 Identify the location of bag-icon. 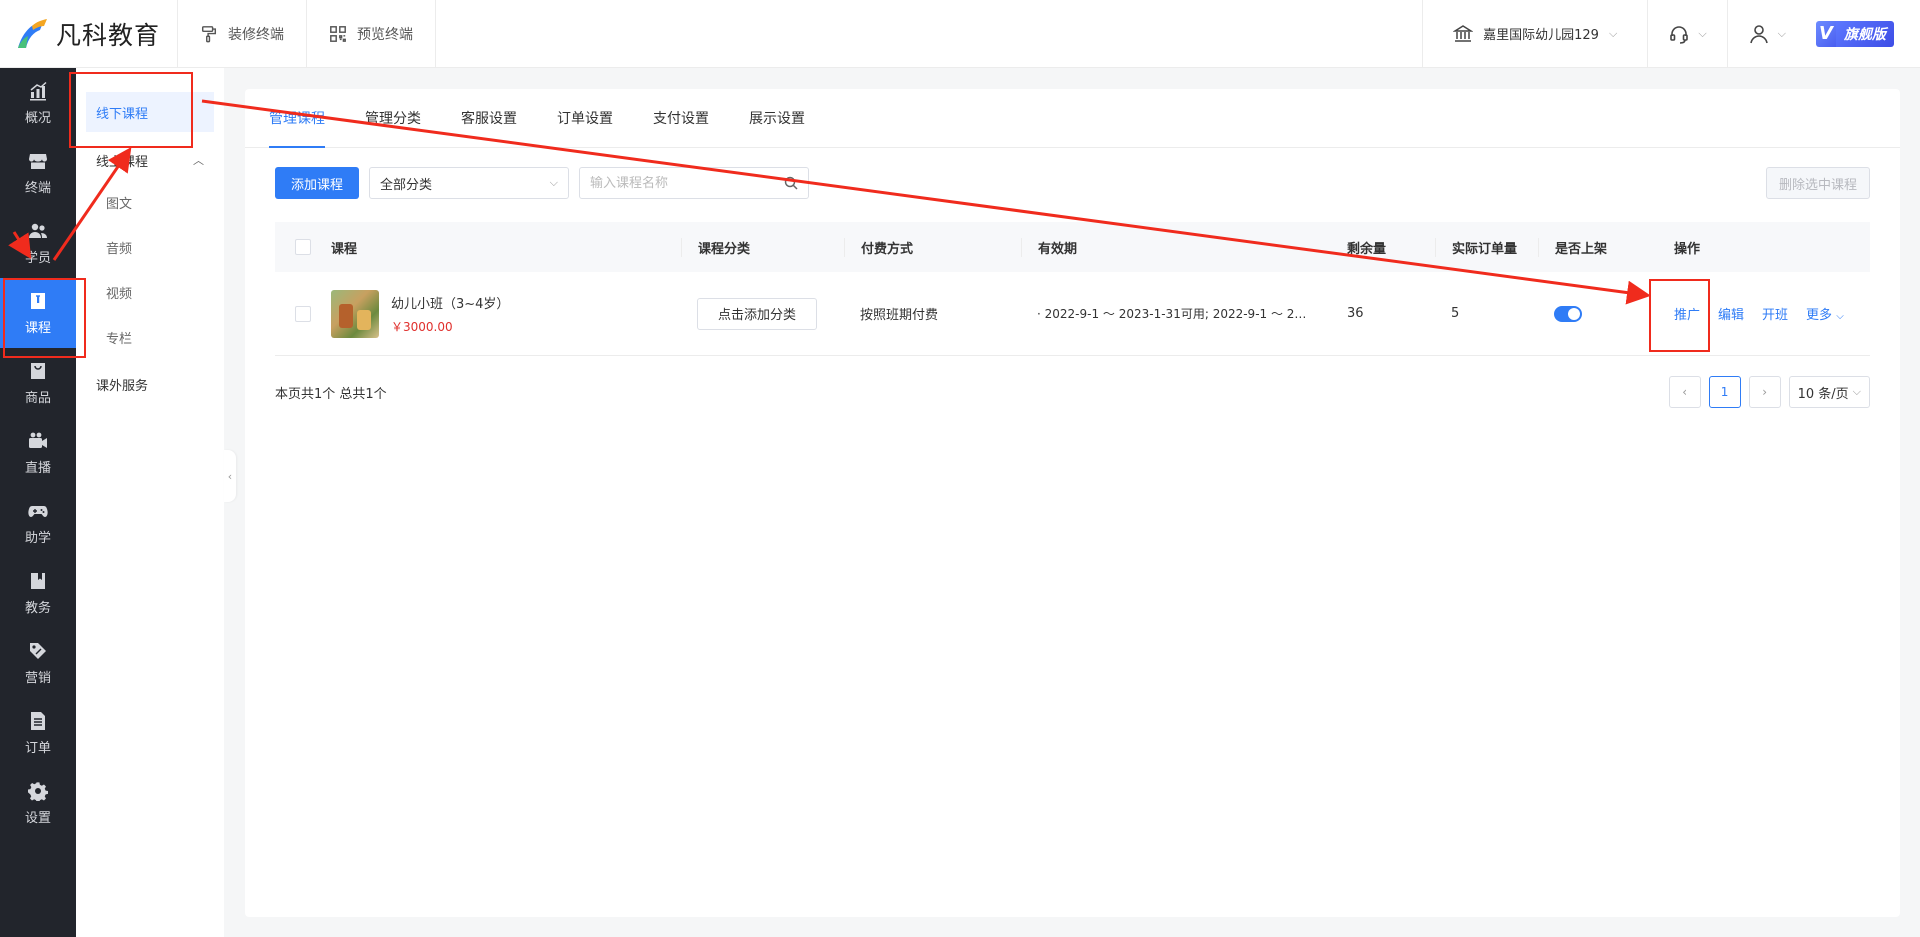
(38, 370).